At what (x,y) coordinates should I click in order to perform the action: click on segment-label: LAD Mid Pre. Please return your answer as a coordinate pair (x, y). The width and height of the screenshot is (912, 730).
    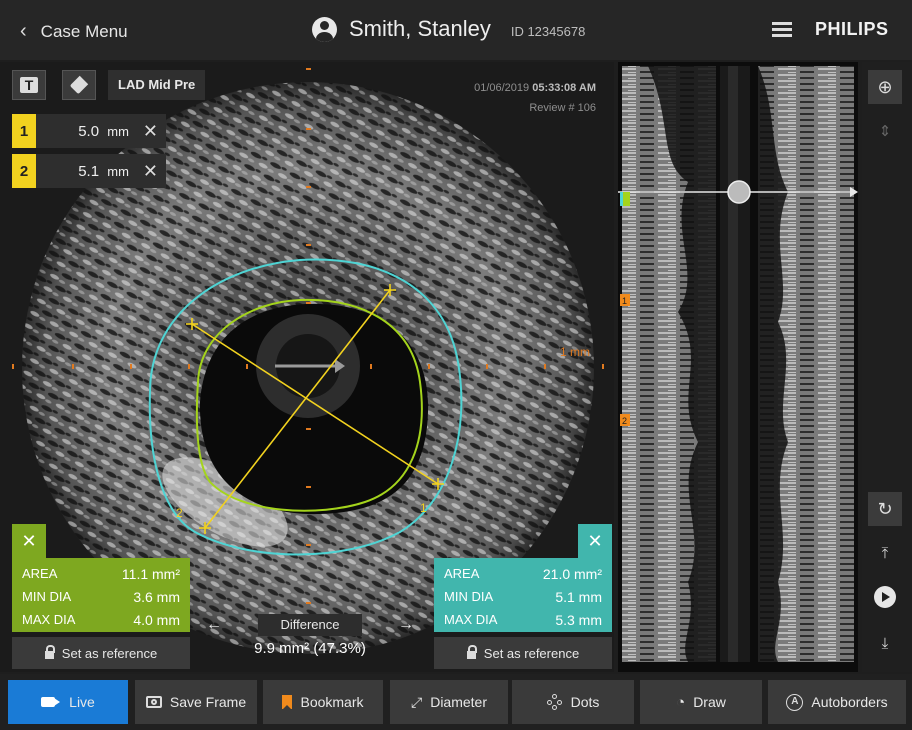
    Looking at the image, I should click on (157, 85).